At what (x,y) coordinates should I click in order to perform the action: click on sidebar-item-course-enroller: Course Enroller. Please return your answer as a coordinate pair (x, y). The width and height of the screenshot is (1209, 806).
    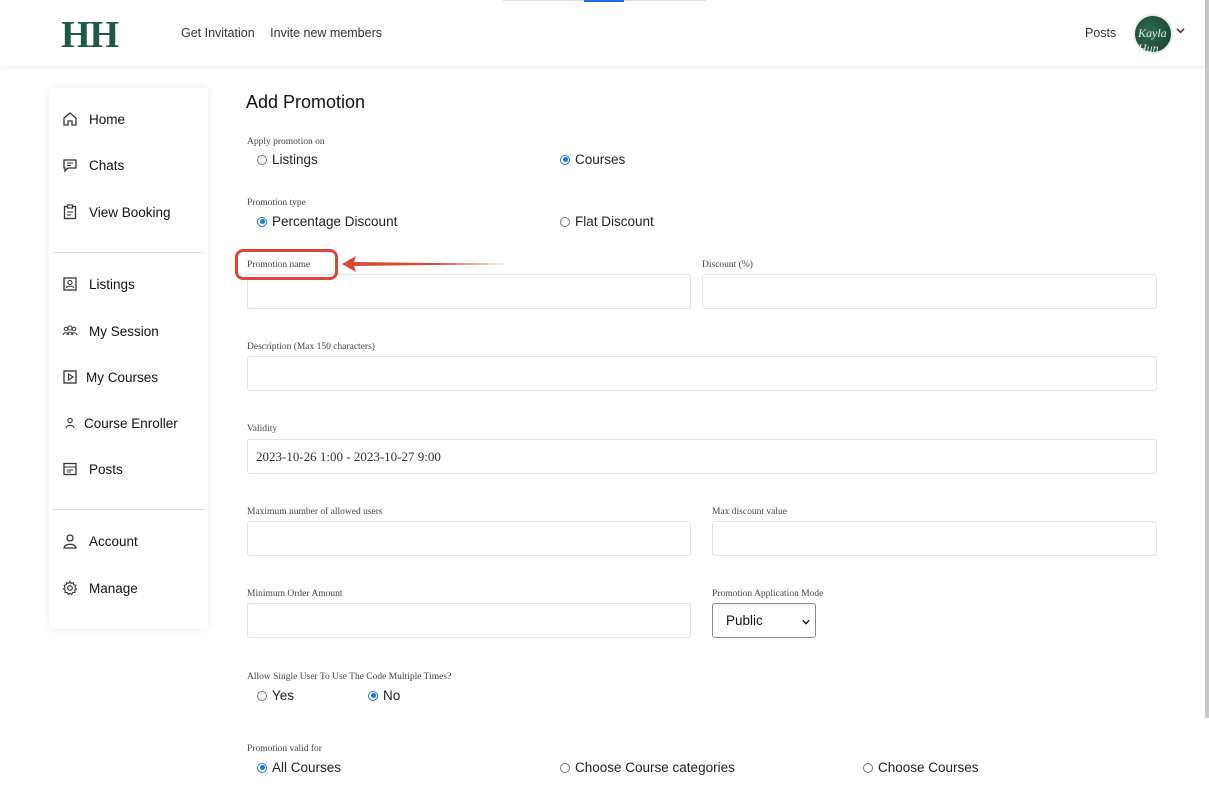
    Looking at the image, I should click on (120, 423).